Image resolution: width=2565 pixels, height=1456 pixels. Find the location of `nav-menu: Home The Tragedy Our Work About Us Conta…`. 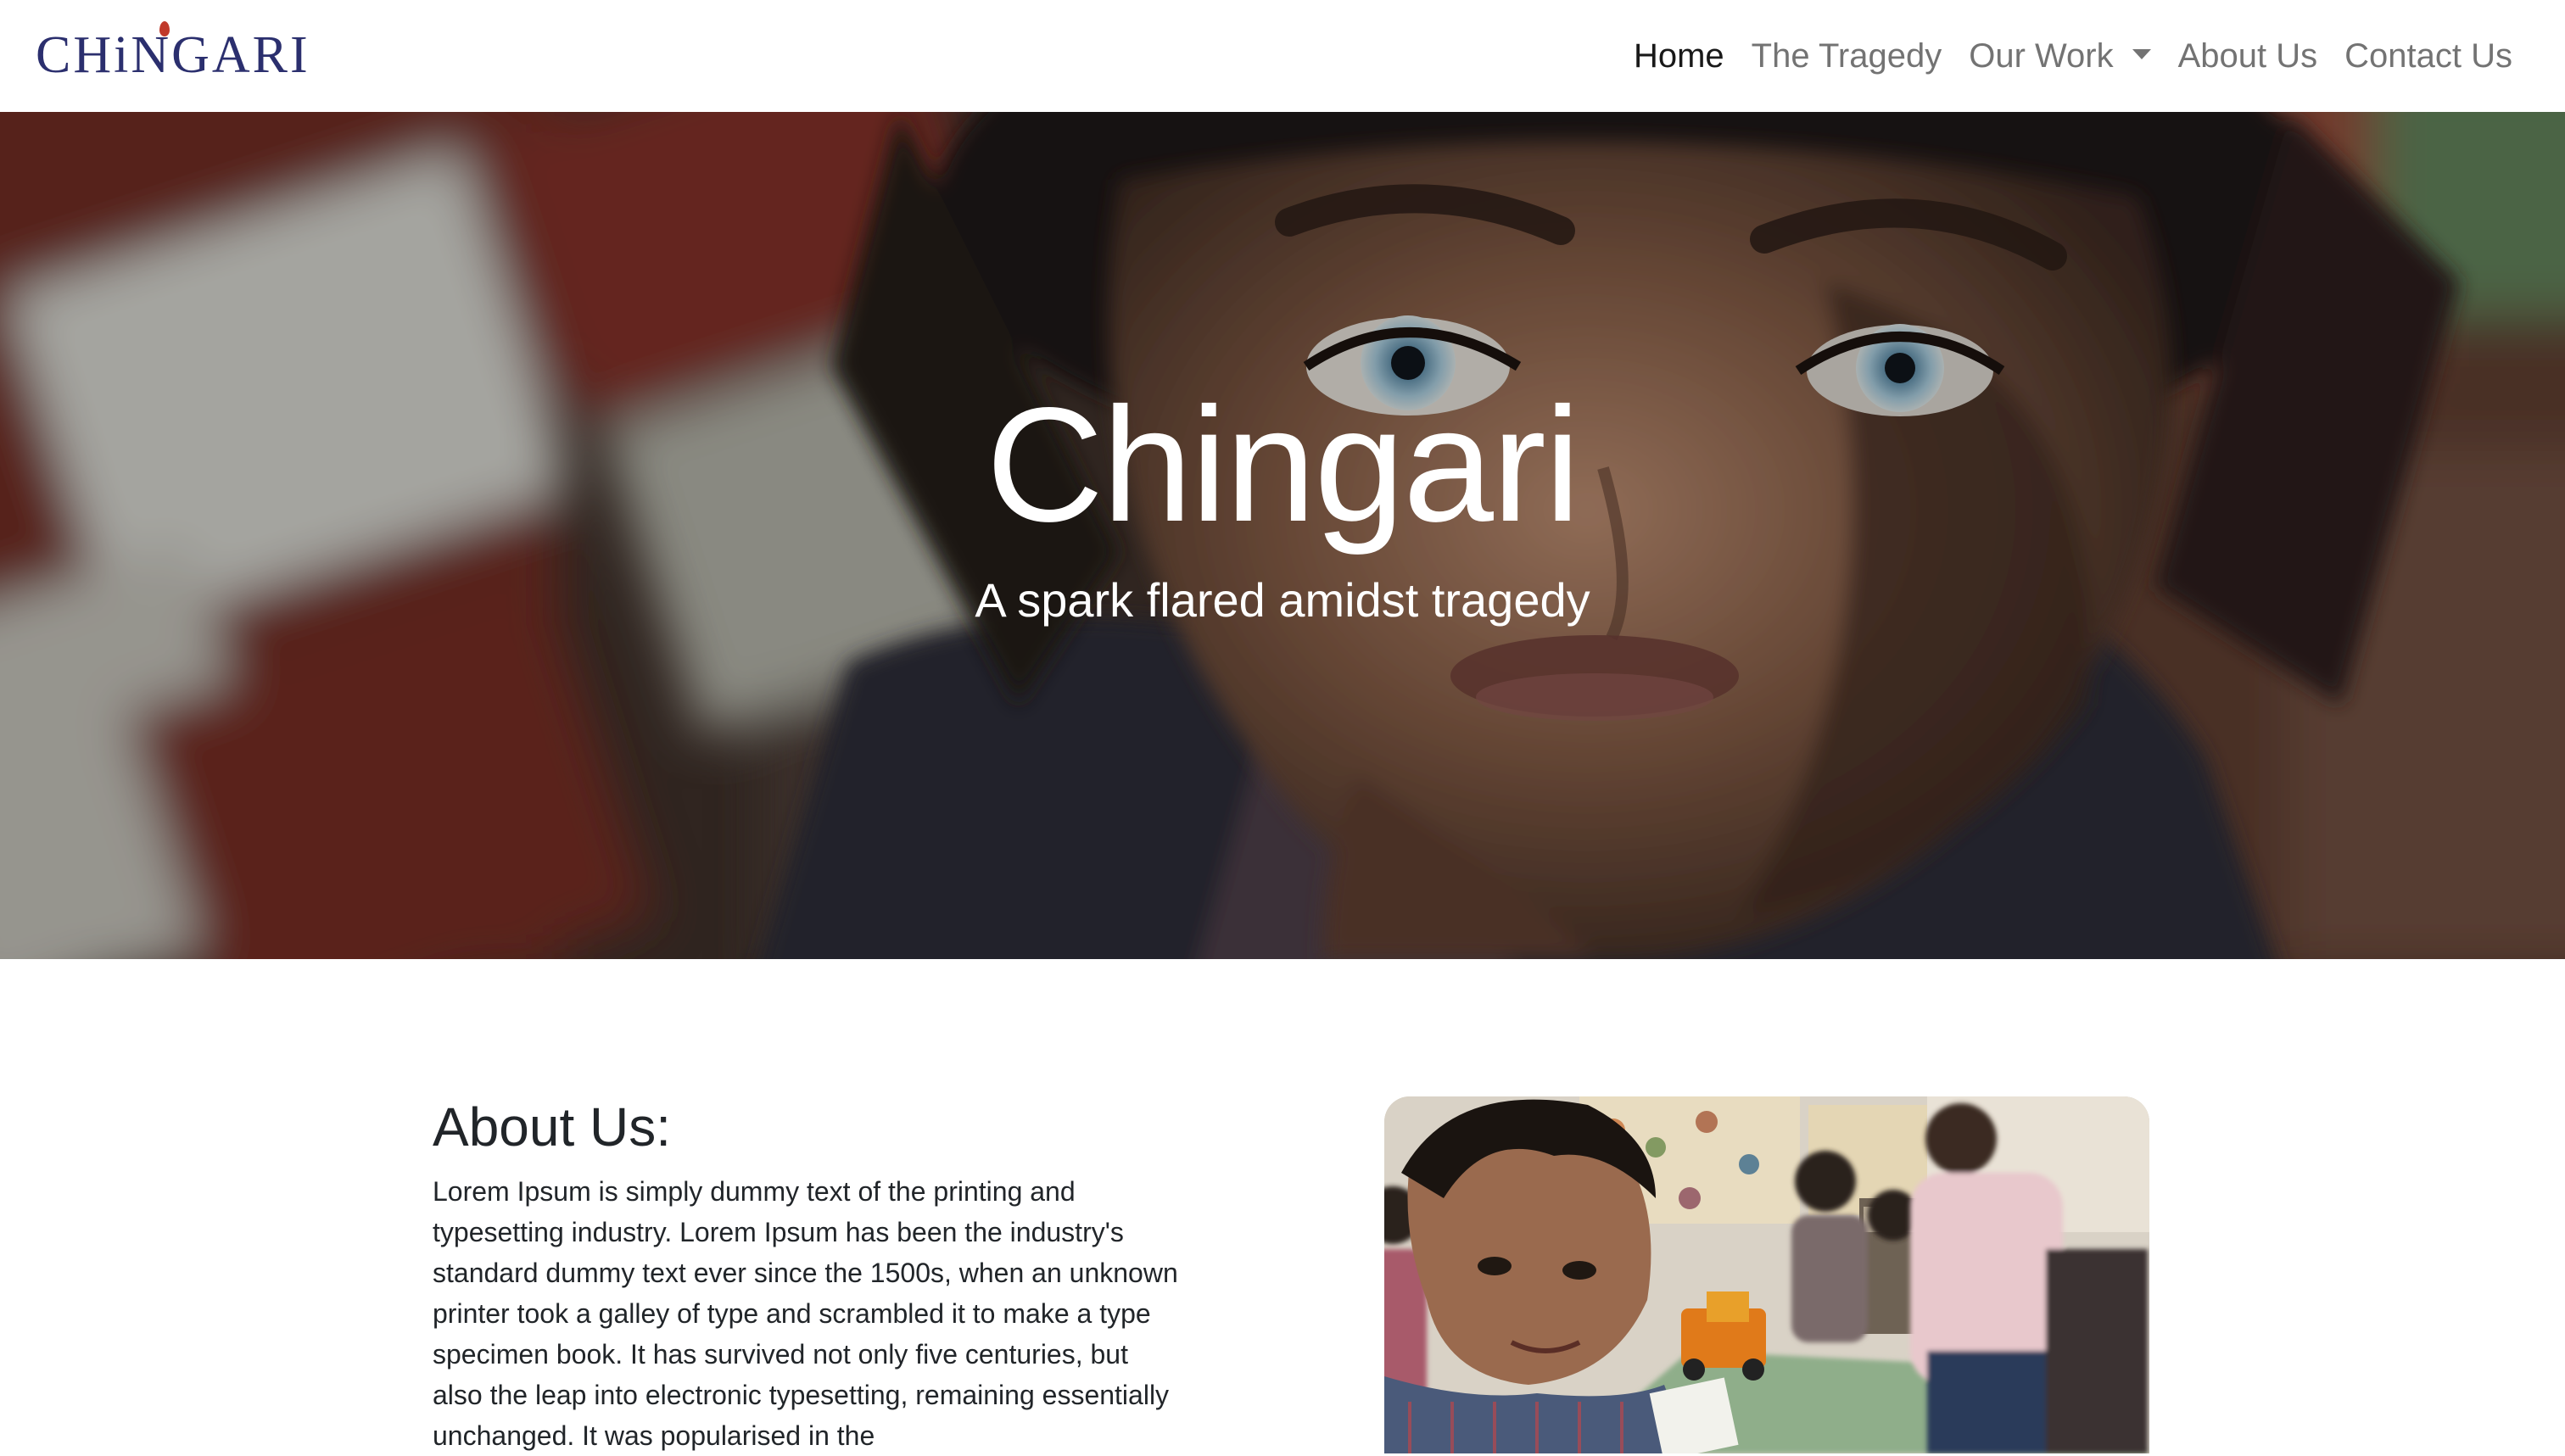

nav-menu: Home The Tragedy Our Work About Us Conta… is located at coordinates (2073, 56).